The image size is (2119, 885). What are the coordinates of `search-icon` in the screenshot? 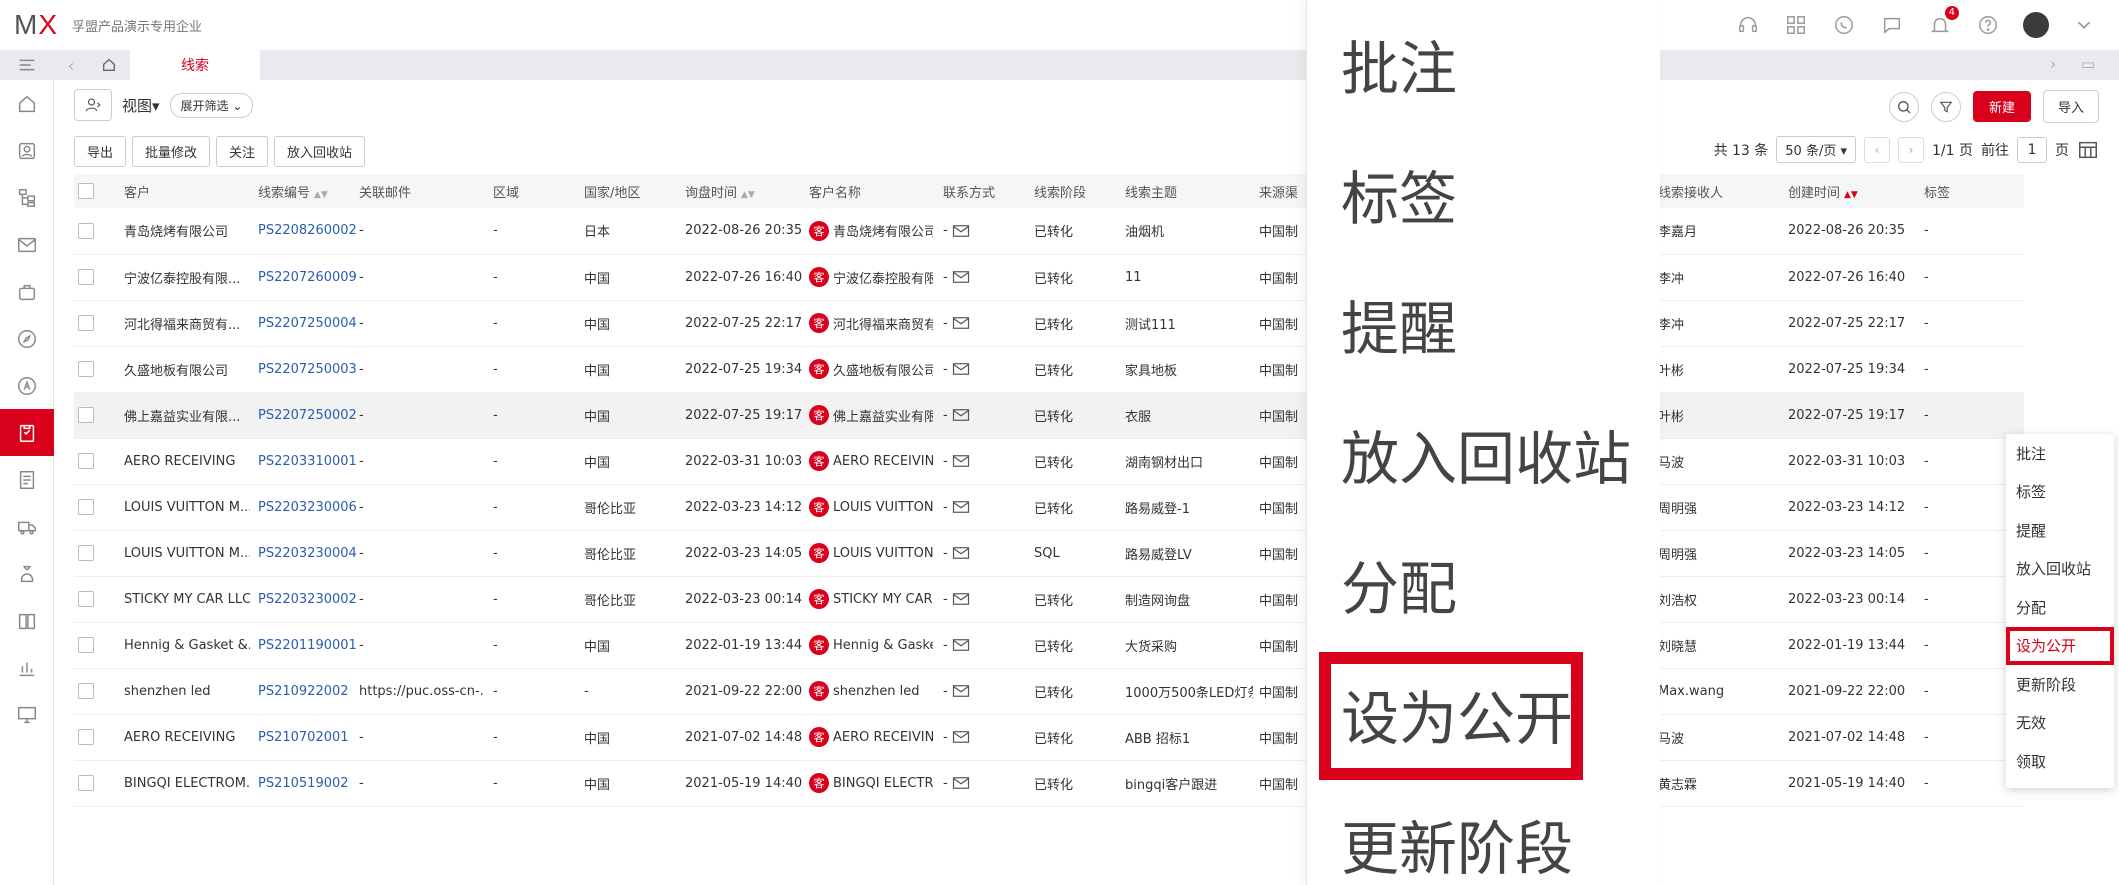 It's located at (1903, 106).